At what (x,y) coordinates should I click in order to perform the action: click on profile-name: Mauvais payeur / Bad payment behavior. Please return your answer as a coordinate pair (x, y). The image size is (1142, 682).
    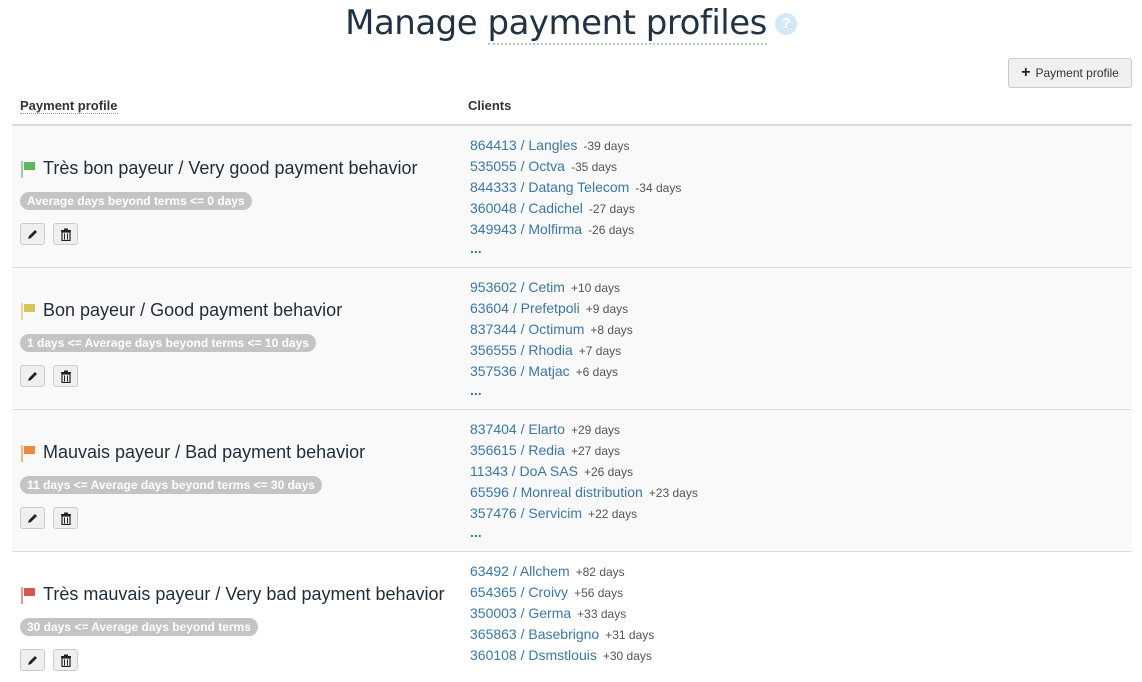
    Looking at the image, I should click on (192, 452).